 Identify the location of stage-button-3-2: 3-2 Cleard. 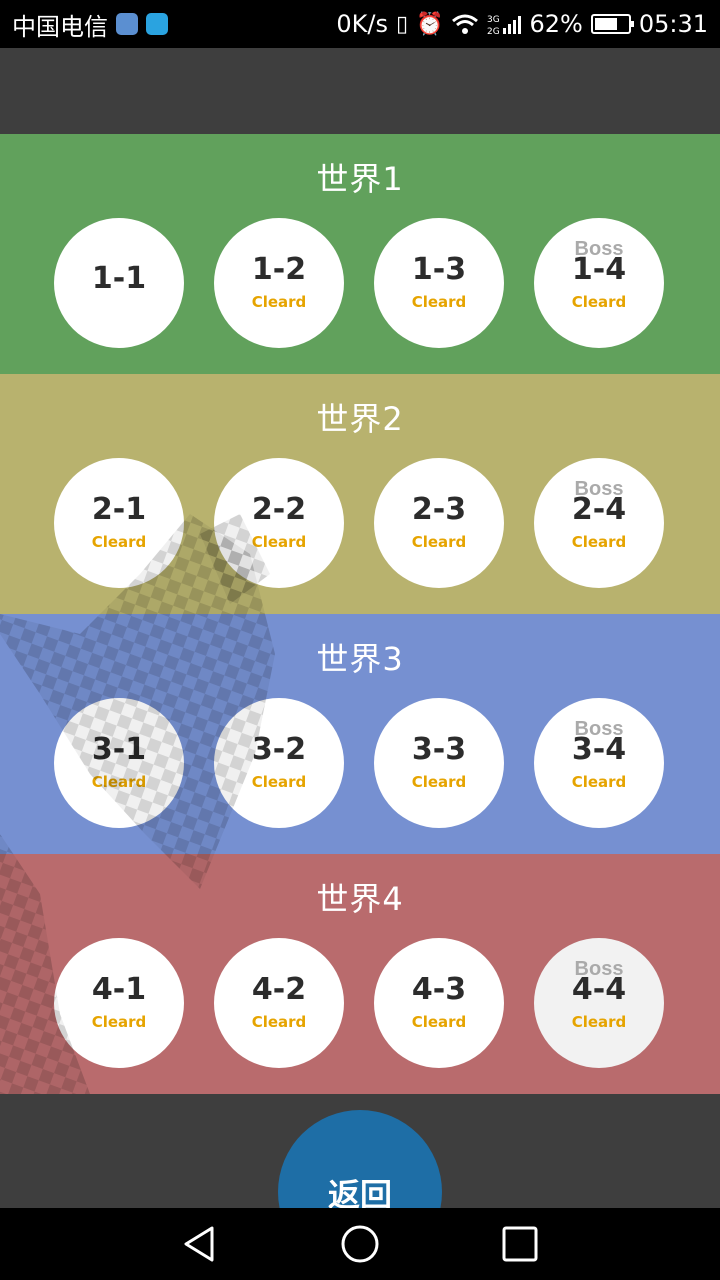
(279, 763).